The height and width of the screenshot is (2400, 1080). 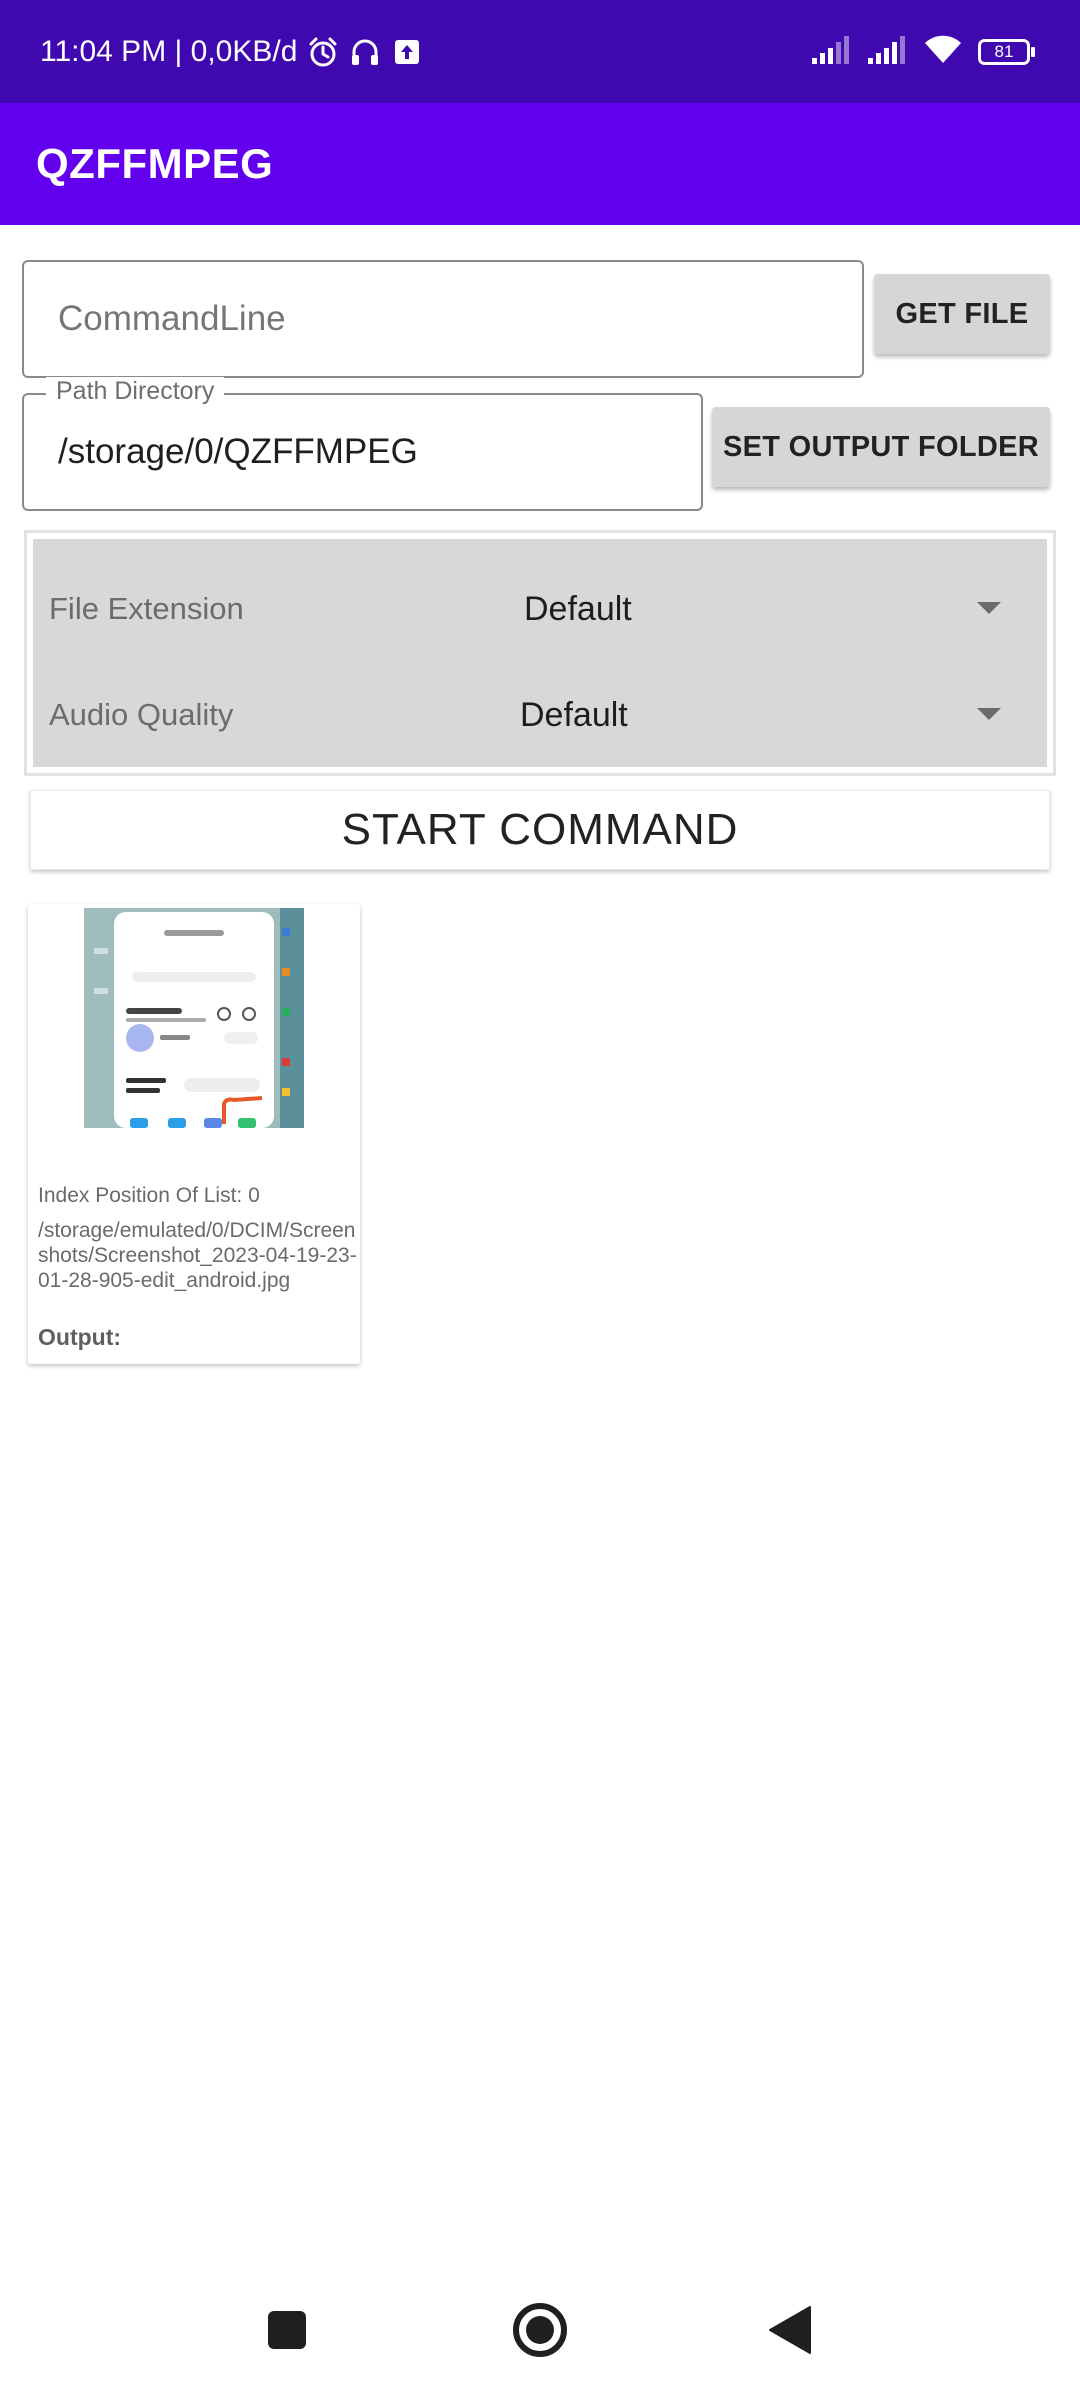 What do you see at coordinates (578, 608) in the screenshot?
I see `file-extension-value: Default` at bounding box center [578, 608].